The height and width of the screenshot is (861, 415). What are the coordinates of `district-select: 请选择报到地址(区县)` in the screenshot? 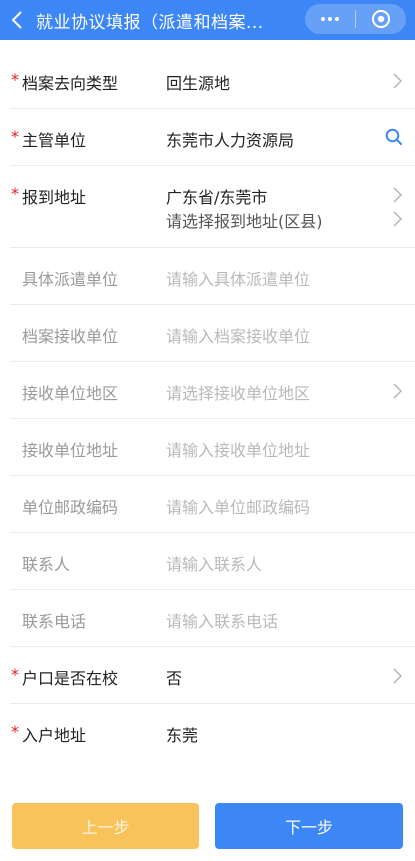 It's located at (244, 220).